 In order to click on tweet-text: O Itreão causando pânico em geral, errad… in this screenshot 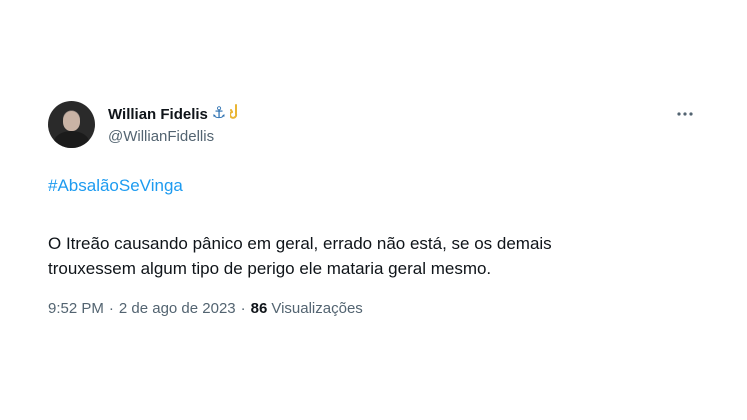, I will do `click(368, 256)`.